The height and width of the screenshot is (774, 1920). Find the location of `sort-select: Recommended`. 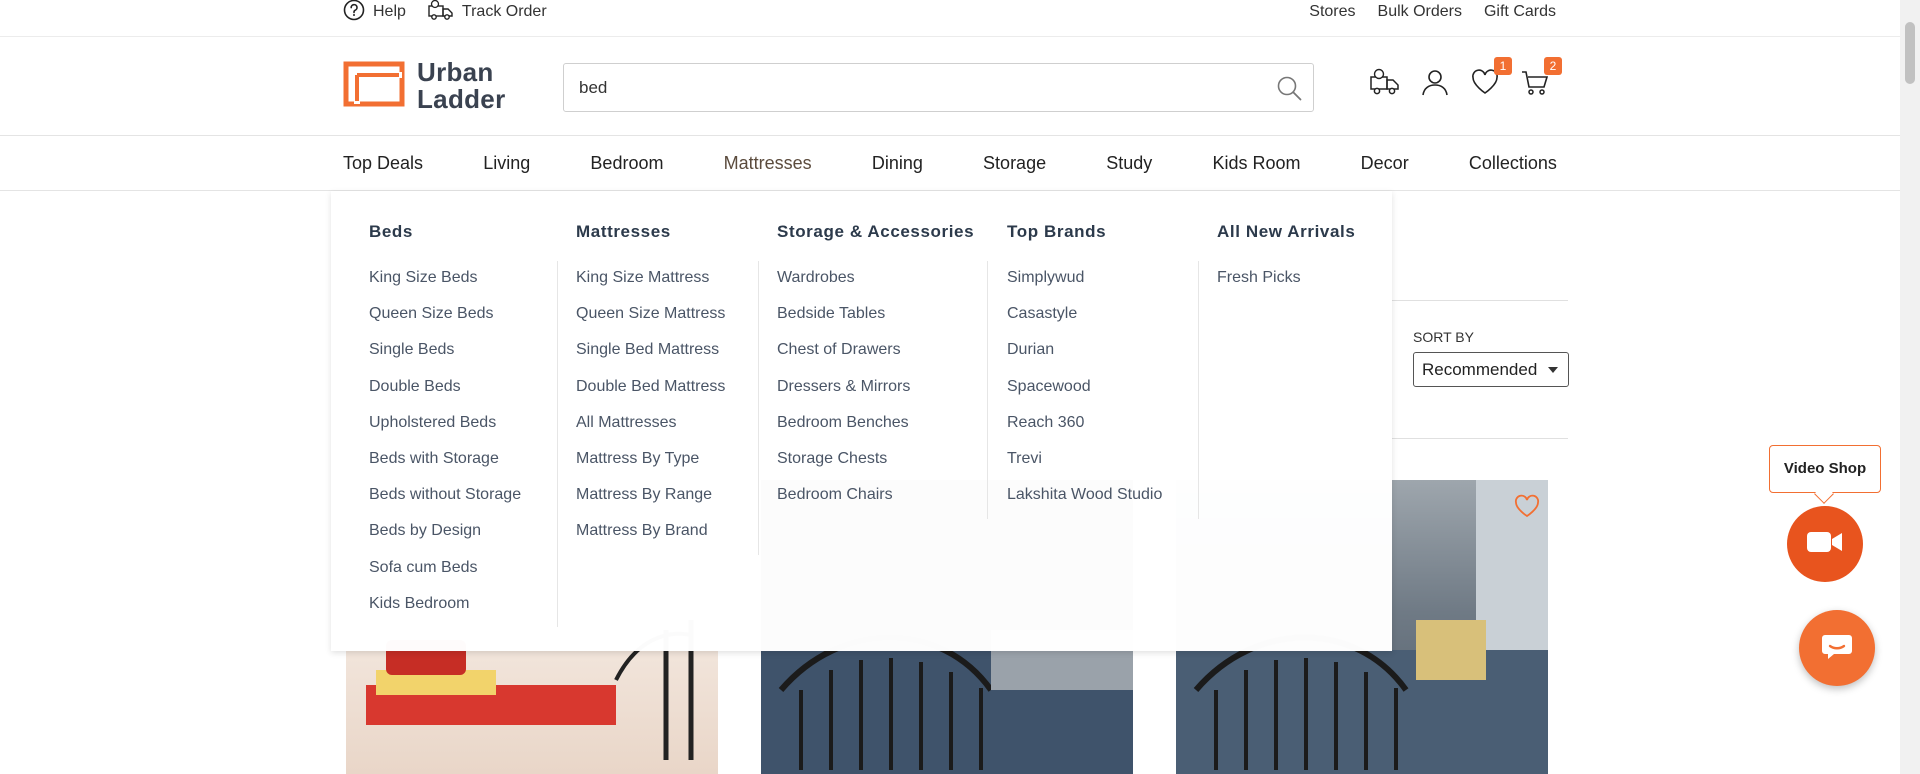

sort-select: Recommended is located at coordinates (1491, 369).